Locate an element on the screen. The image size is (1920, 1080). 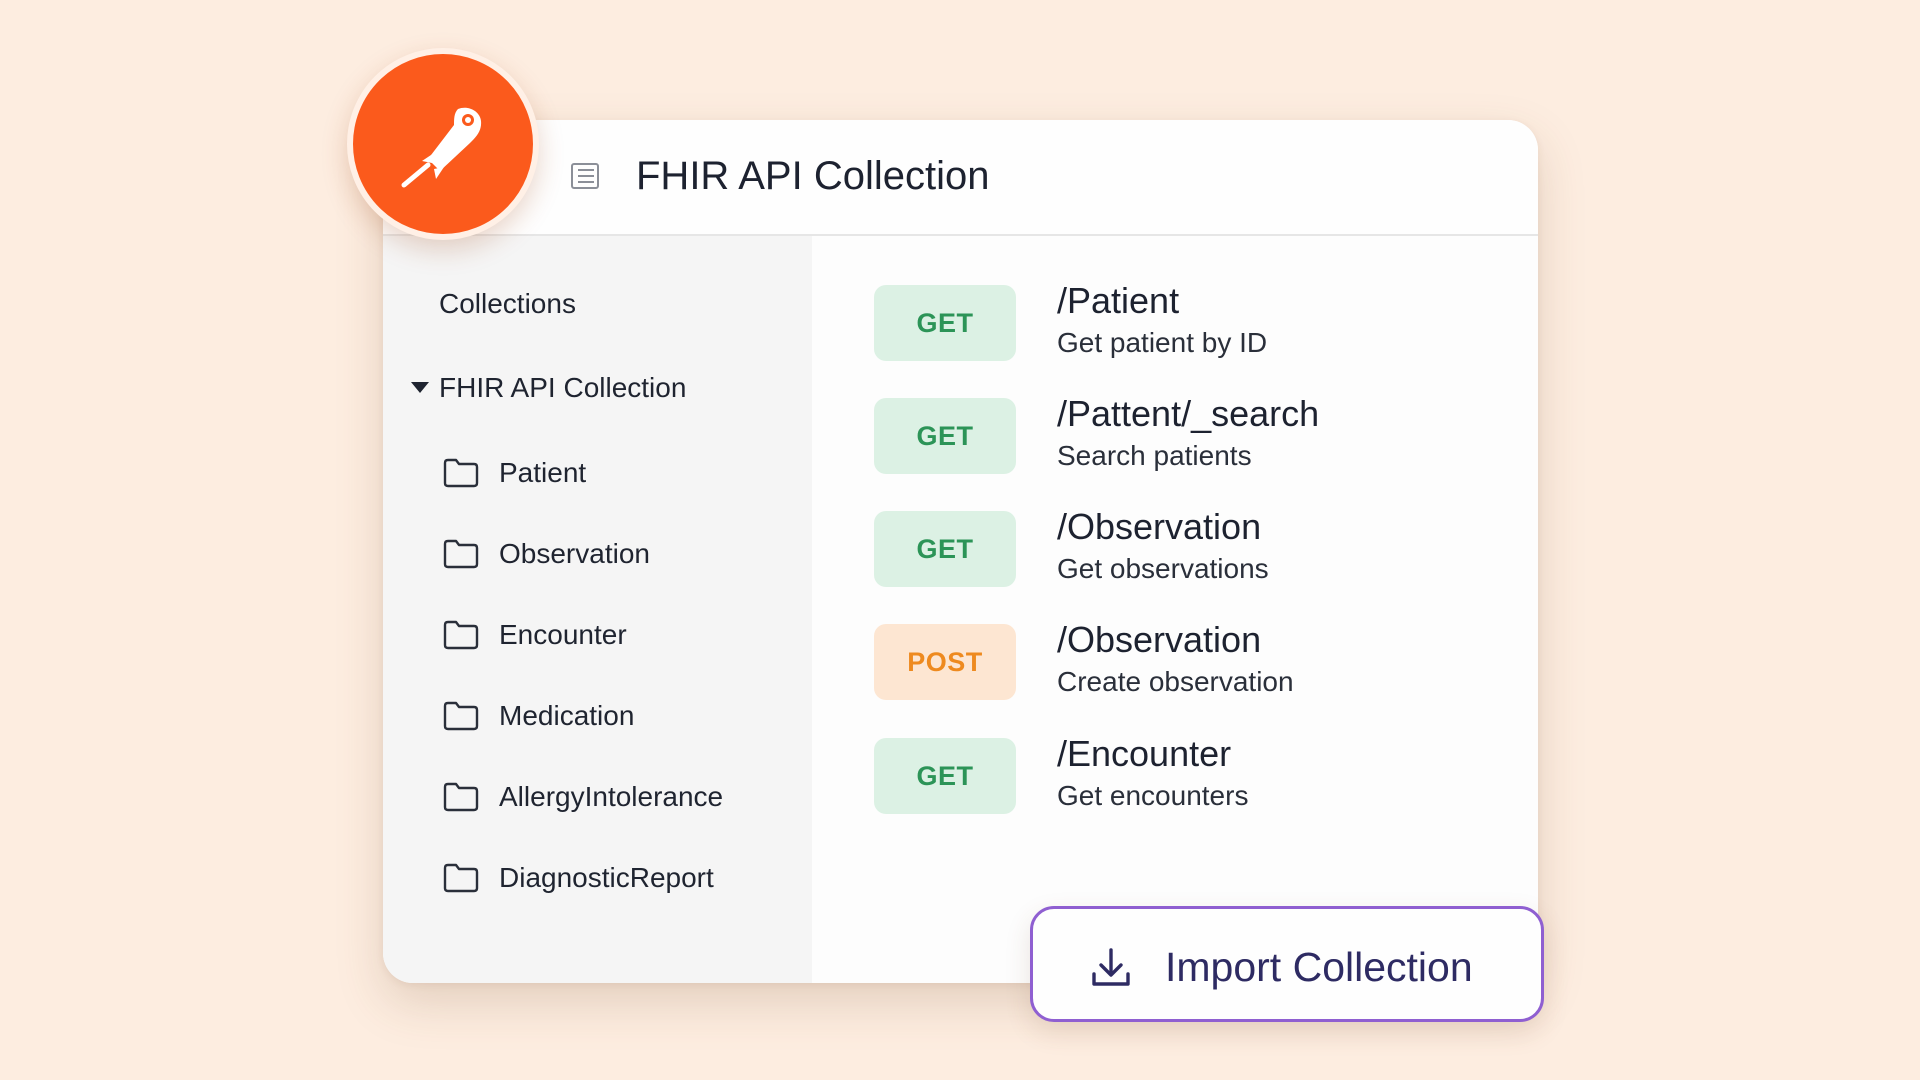
method-badge-post: POST is located at coordinates (945, 662).